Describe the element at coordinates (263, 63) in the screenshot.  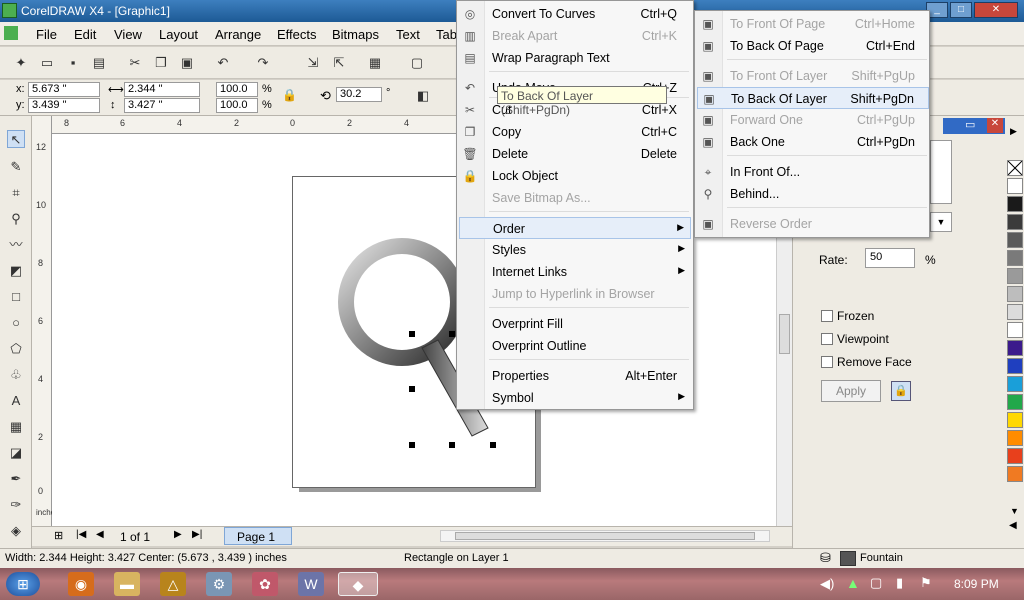
I see `redo-icon: ↷` at that location.